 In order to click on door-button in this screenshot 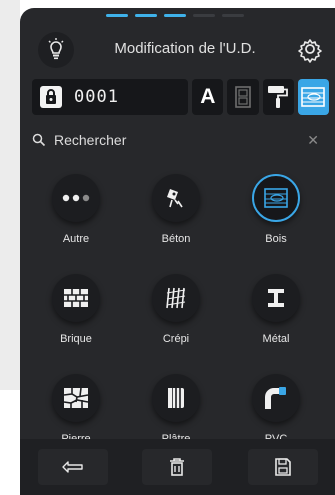, I will do `click(243, 97)`.